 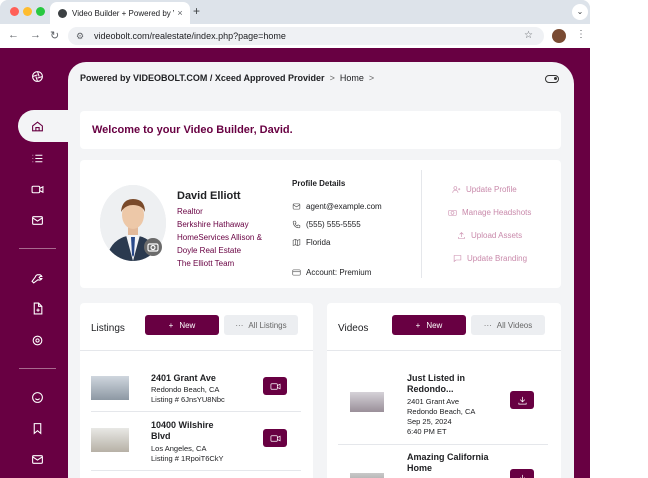 I want to click on sidebar-item-contact, so click(x=37, y=459).